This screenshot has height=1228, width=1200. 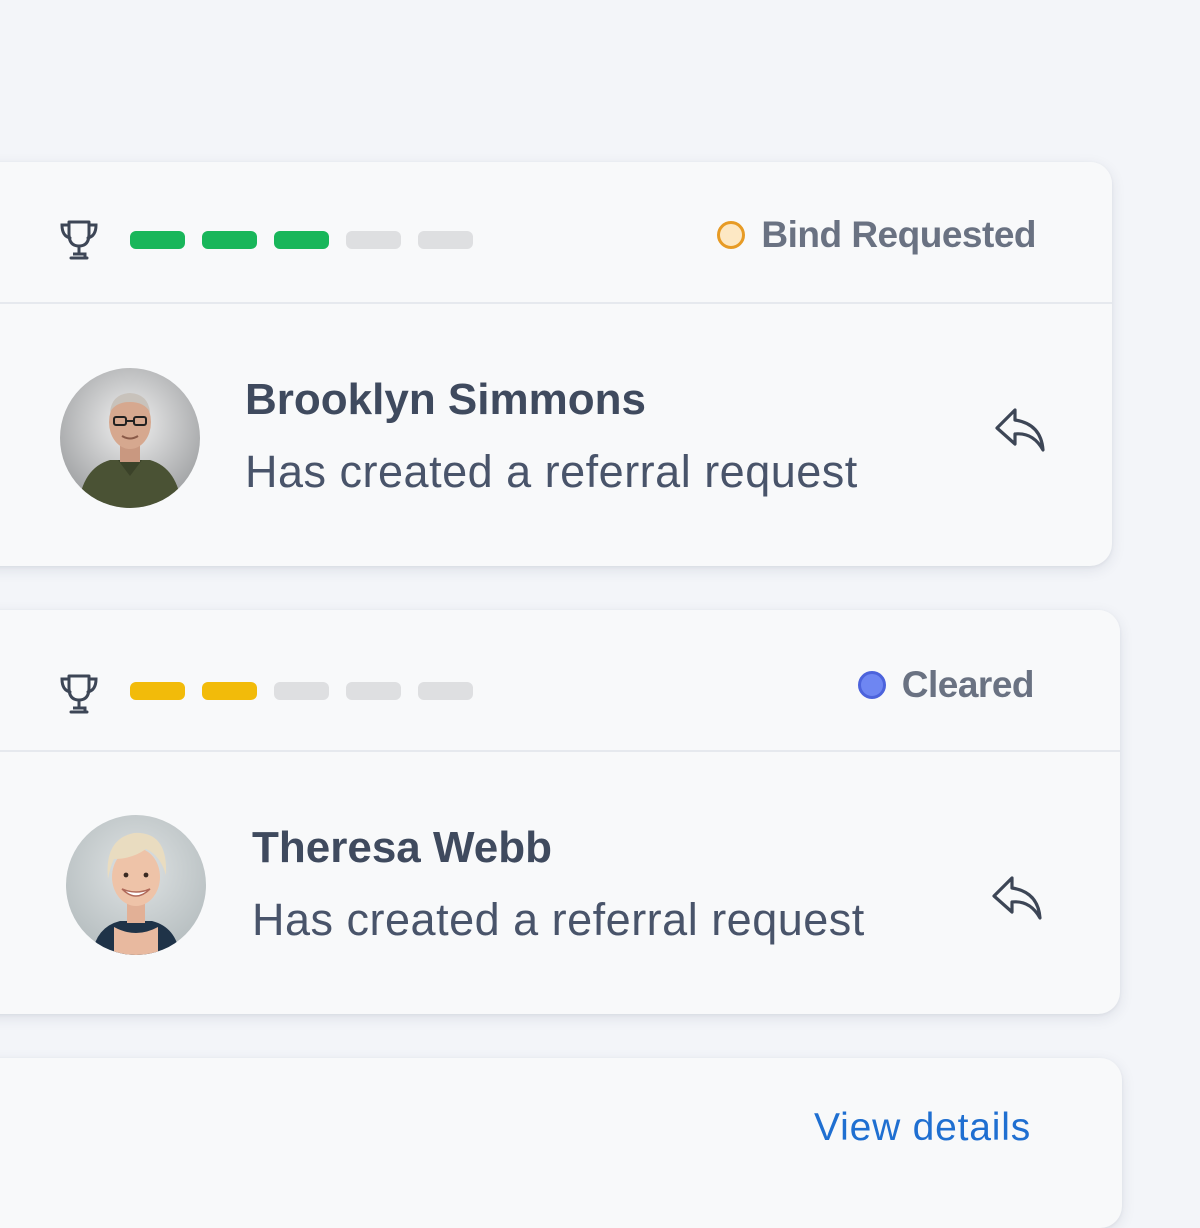 What do you see at coordinates (556, 233) in the screenshot?
I see `card-header: Bind Requested` at bounding box center [556, 233].